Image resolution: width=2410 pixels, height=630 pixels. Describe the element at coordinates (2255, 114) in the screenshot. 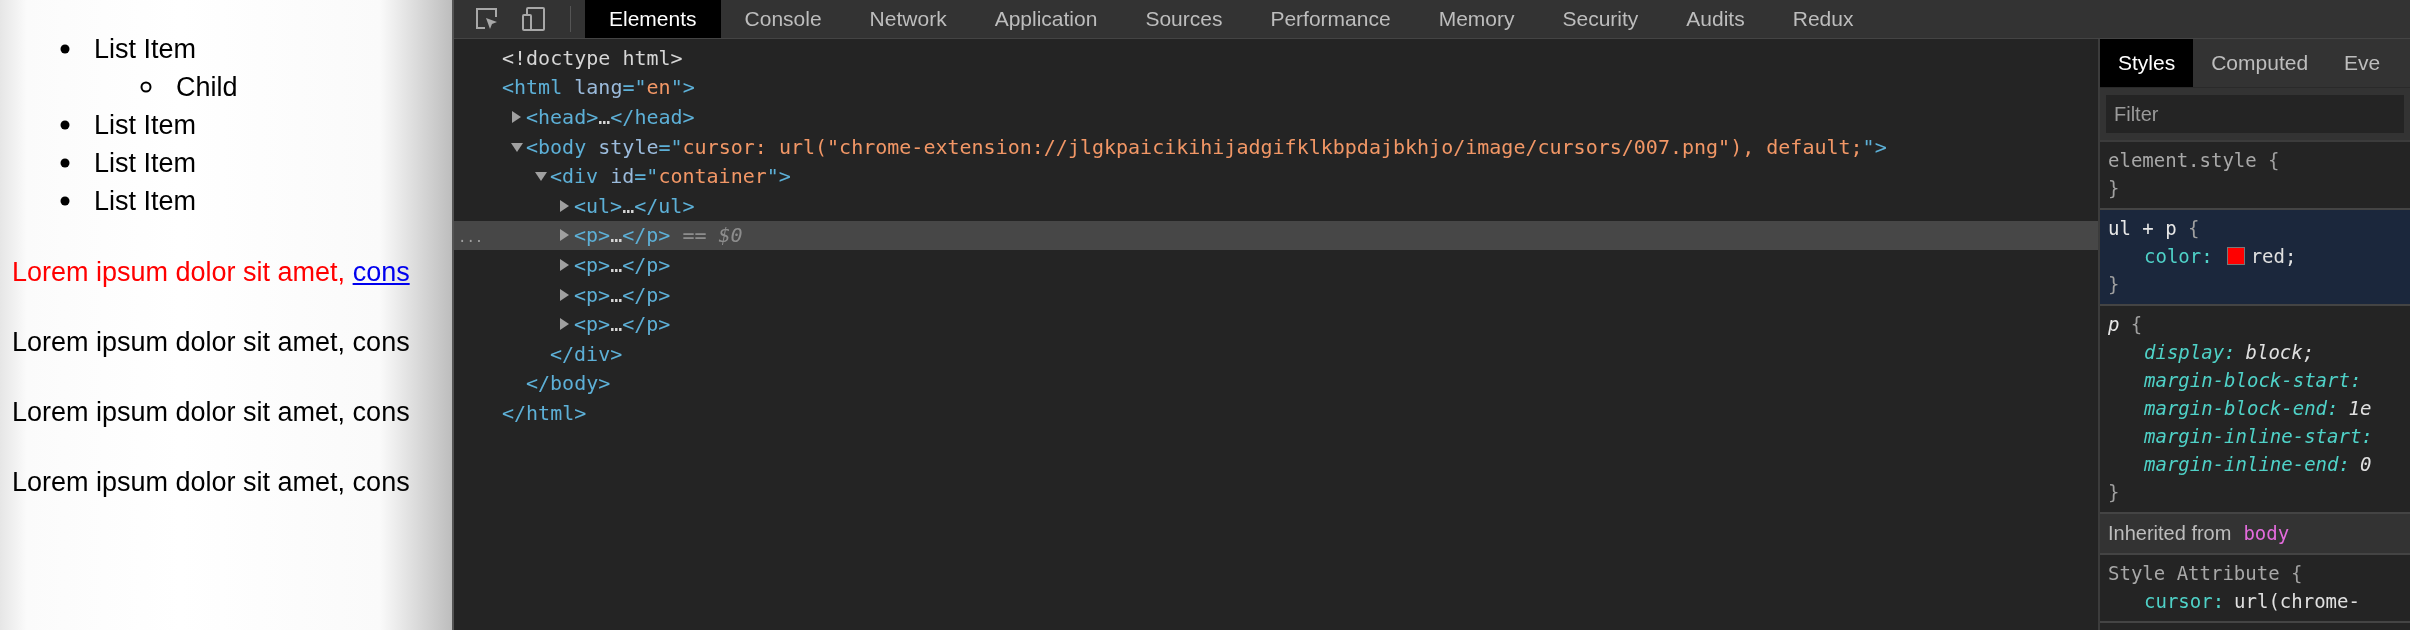

I see `filter-field: Filter` at that location.